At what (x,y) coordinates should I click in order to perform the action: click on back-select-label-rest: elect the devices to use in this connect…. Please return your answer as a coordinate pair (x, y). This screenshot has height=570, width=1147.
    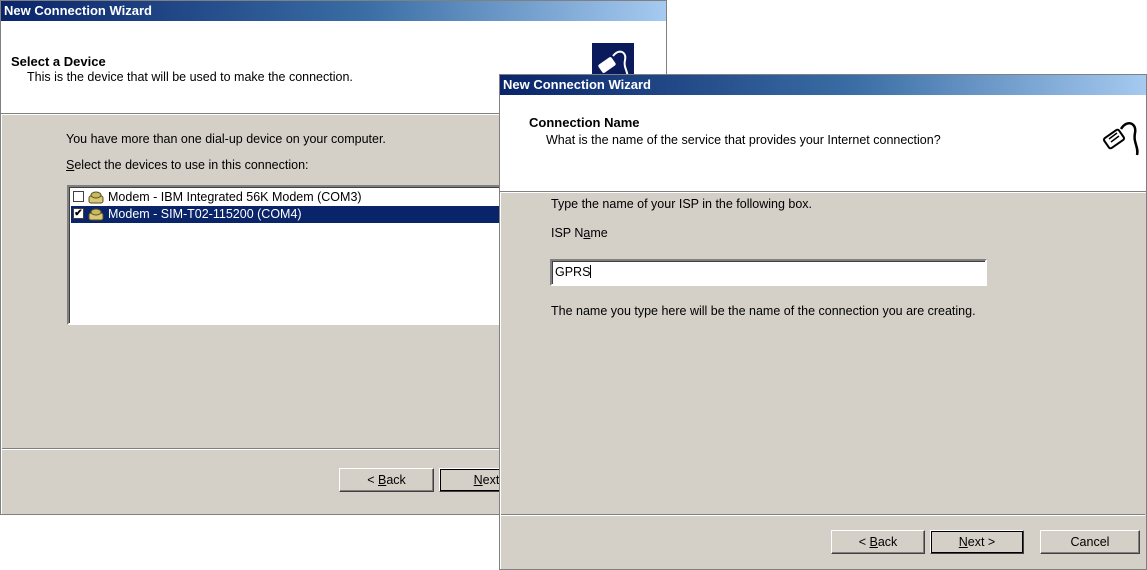
    Looking at the image, I should click on (191, 165).